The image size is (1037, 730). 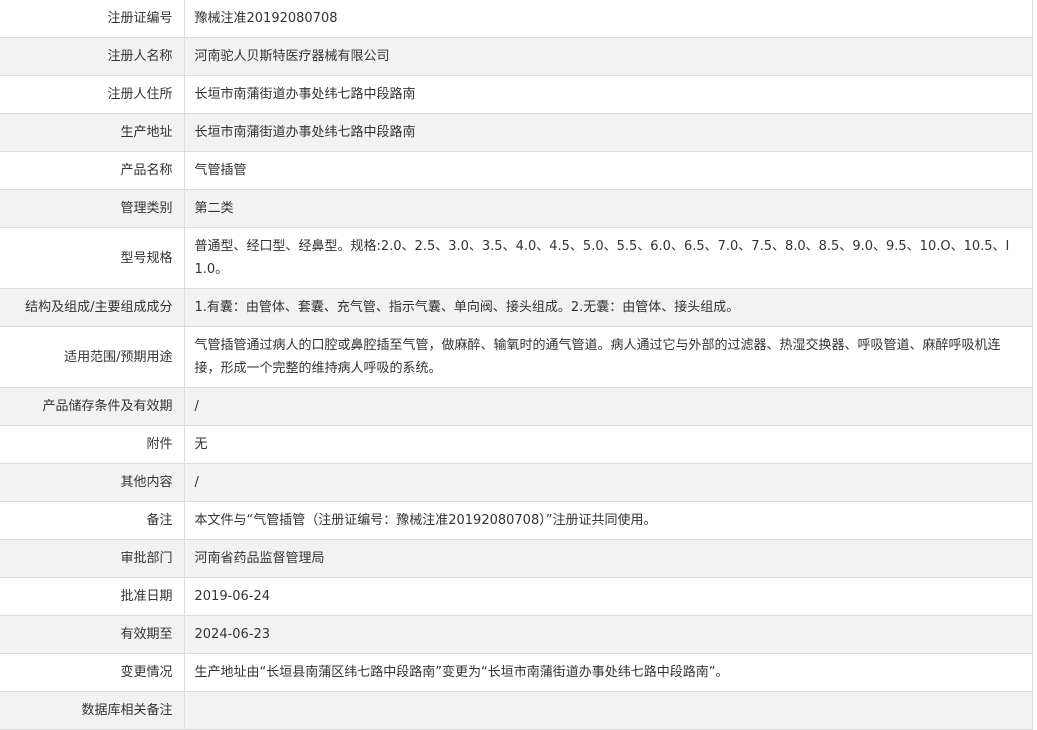 I want to click on row-value: 气管插管, so click(x=608, y=170).